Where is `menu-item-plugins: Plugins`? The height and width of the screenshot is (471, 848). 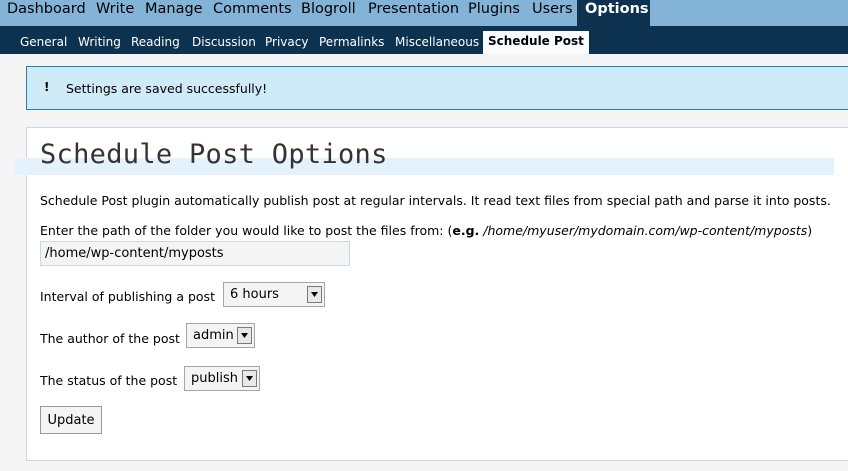 menu-item-plugins: Plugins is located at coordinates (494, 13).